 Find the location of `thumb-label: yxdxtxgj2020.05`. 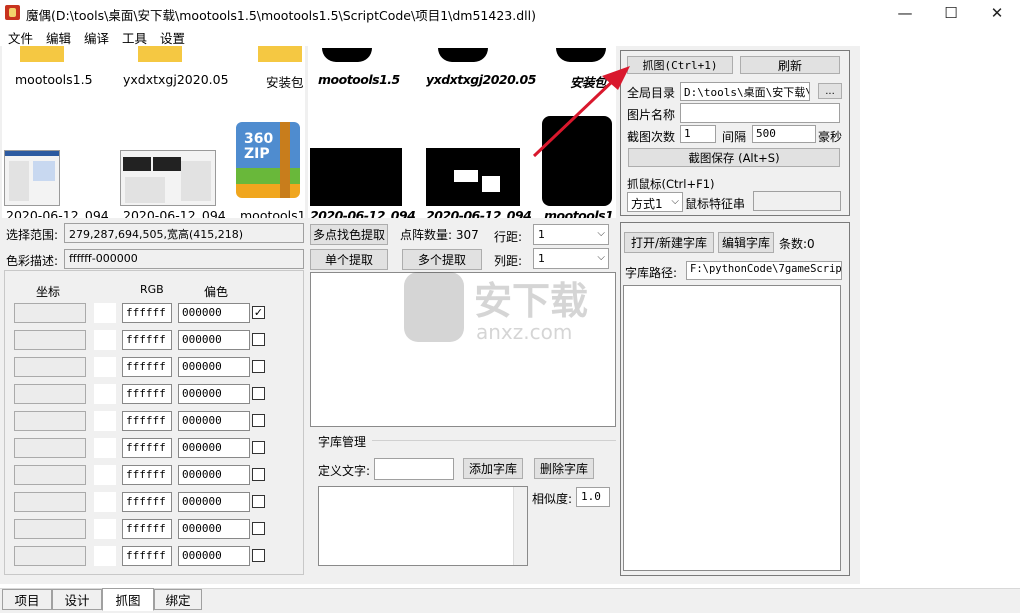

thumb-label: yxdxtxgj2020.05 is located at coordinates (176, 79).